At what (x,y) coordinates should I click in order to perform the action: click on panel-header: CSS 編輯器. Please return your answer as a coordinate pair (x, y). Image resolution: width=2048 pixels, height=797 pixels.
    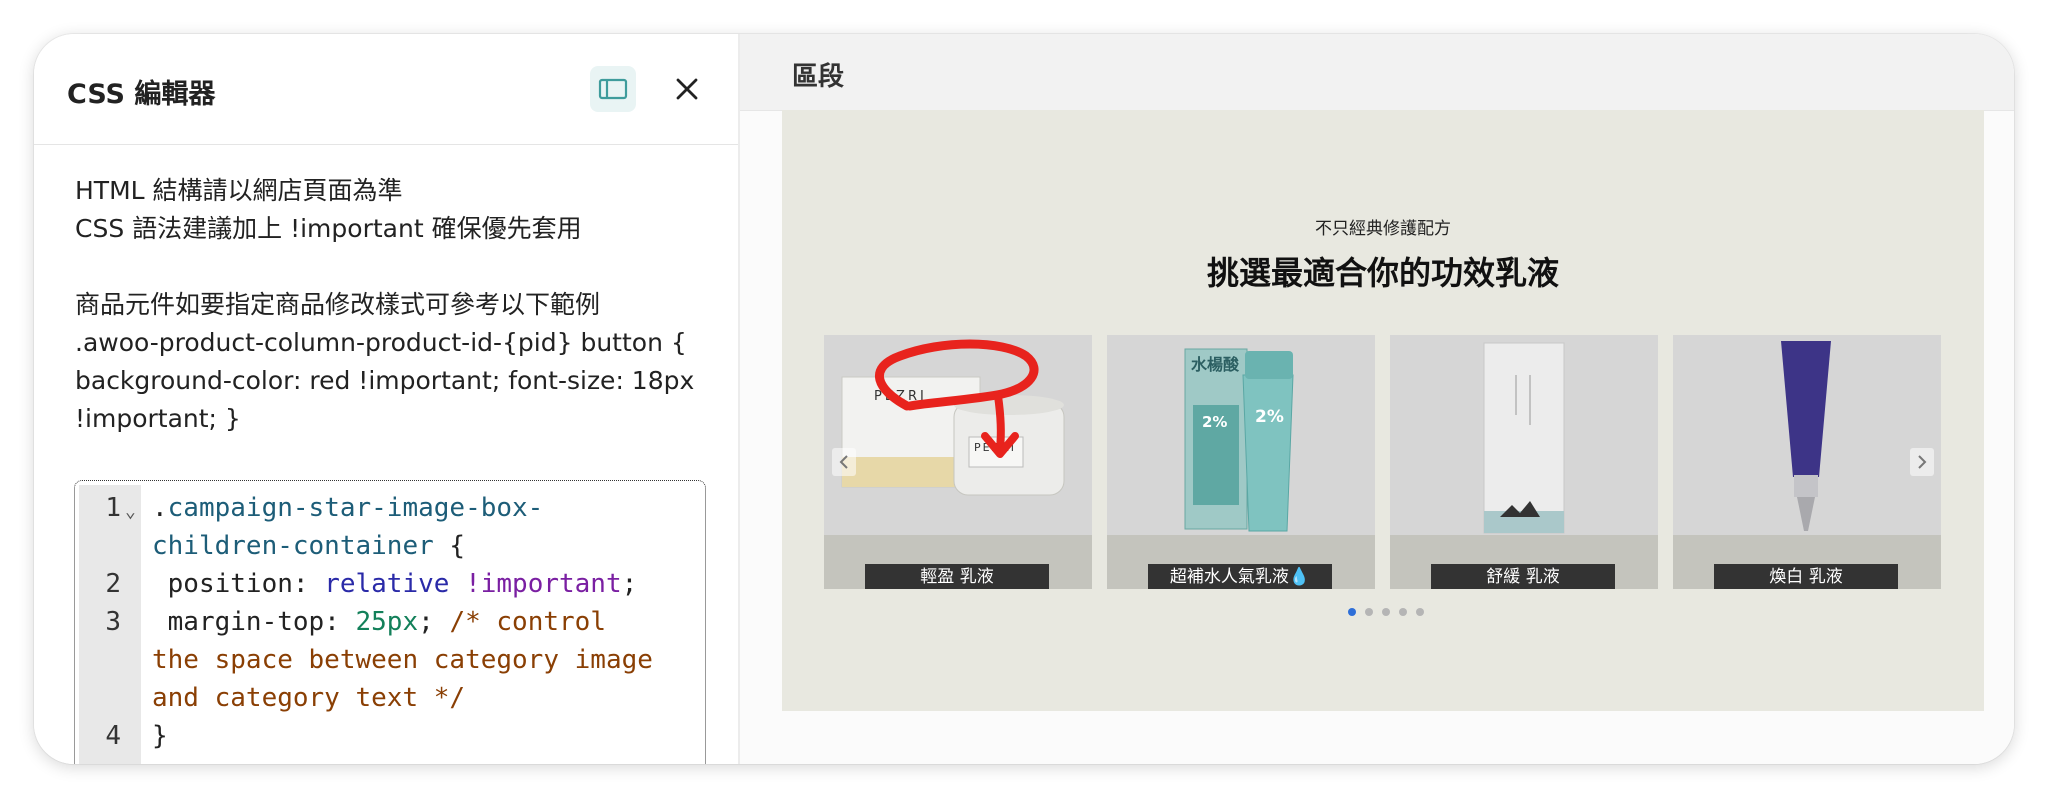
    Looking at the image, I should click on (386, 89).